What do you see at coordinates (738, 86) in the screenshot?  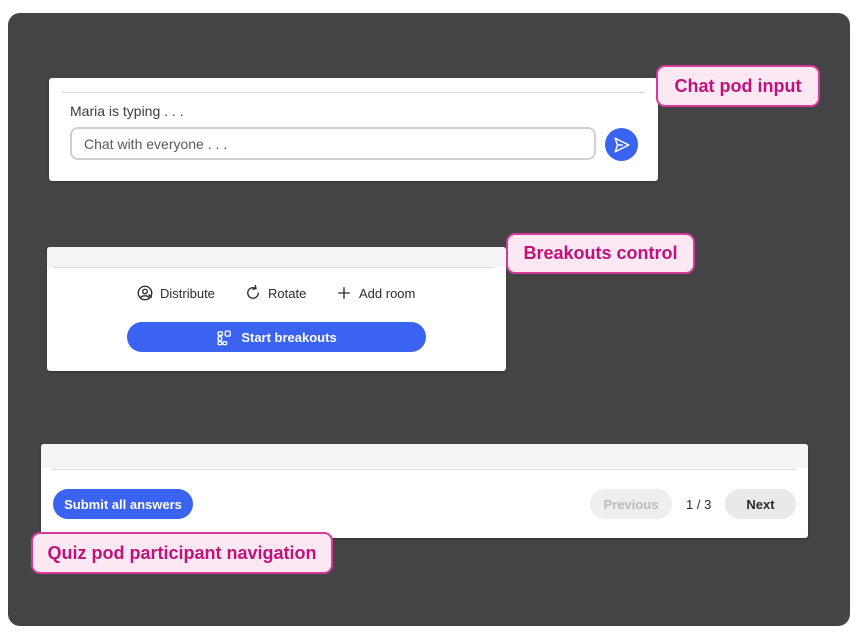 I see `callout-chat-pod-input: Chat pod input` at bounding box center [738, 86].